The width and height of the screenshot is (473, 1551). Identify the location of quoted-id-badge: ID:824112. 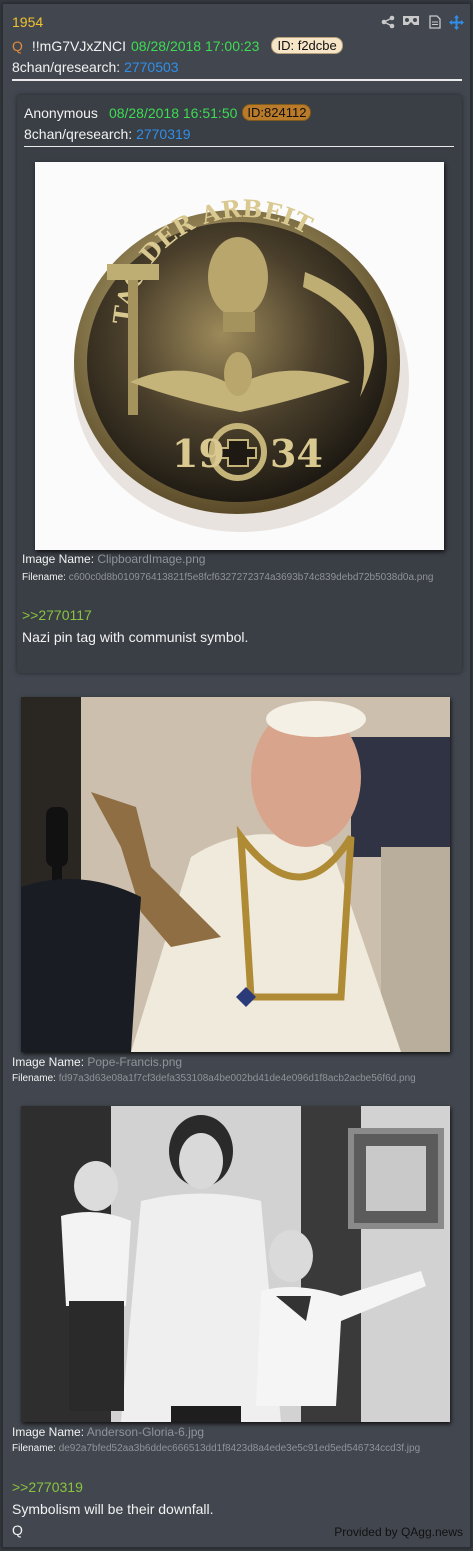
(277, 112).